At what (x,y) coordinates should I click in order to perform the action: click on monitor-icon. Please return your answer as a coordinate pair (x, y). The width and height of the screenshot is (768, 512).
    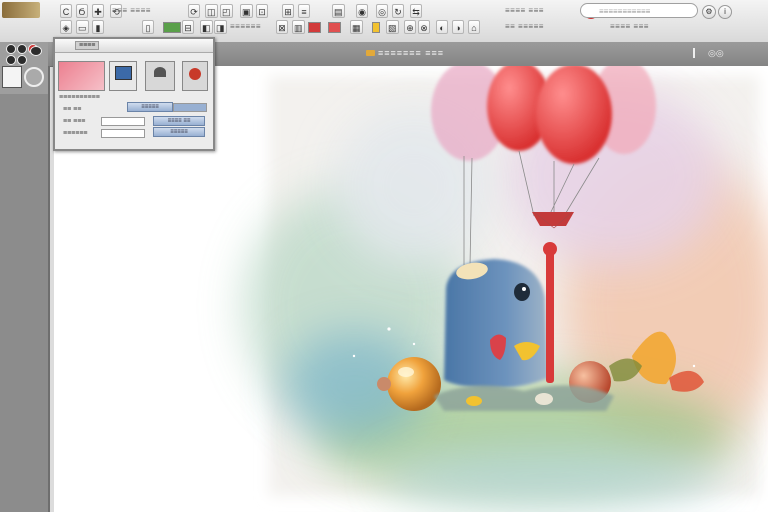
    Looking at the image, I should click on (123, 76).